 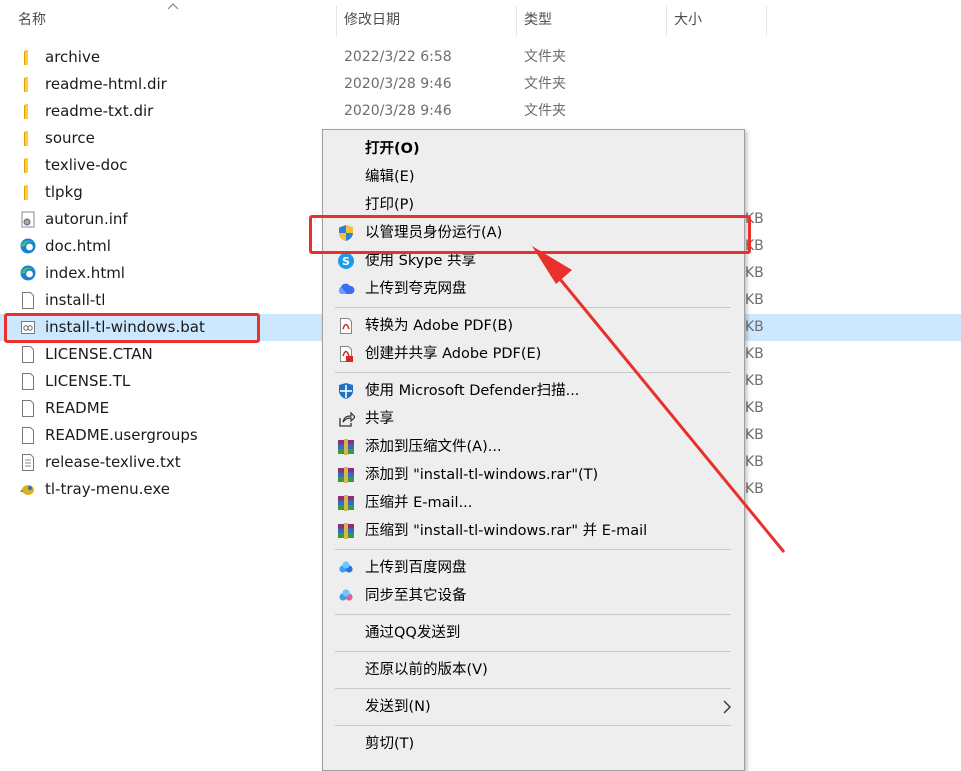 What do you see at coordinates (533, 177) in the screenshot?
I see `menu-item: 编辑(E)` at bounding box center [533, 177].